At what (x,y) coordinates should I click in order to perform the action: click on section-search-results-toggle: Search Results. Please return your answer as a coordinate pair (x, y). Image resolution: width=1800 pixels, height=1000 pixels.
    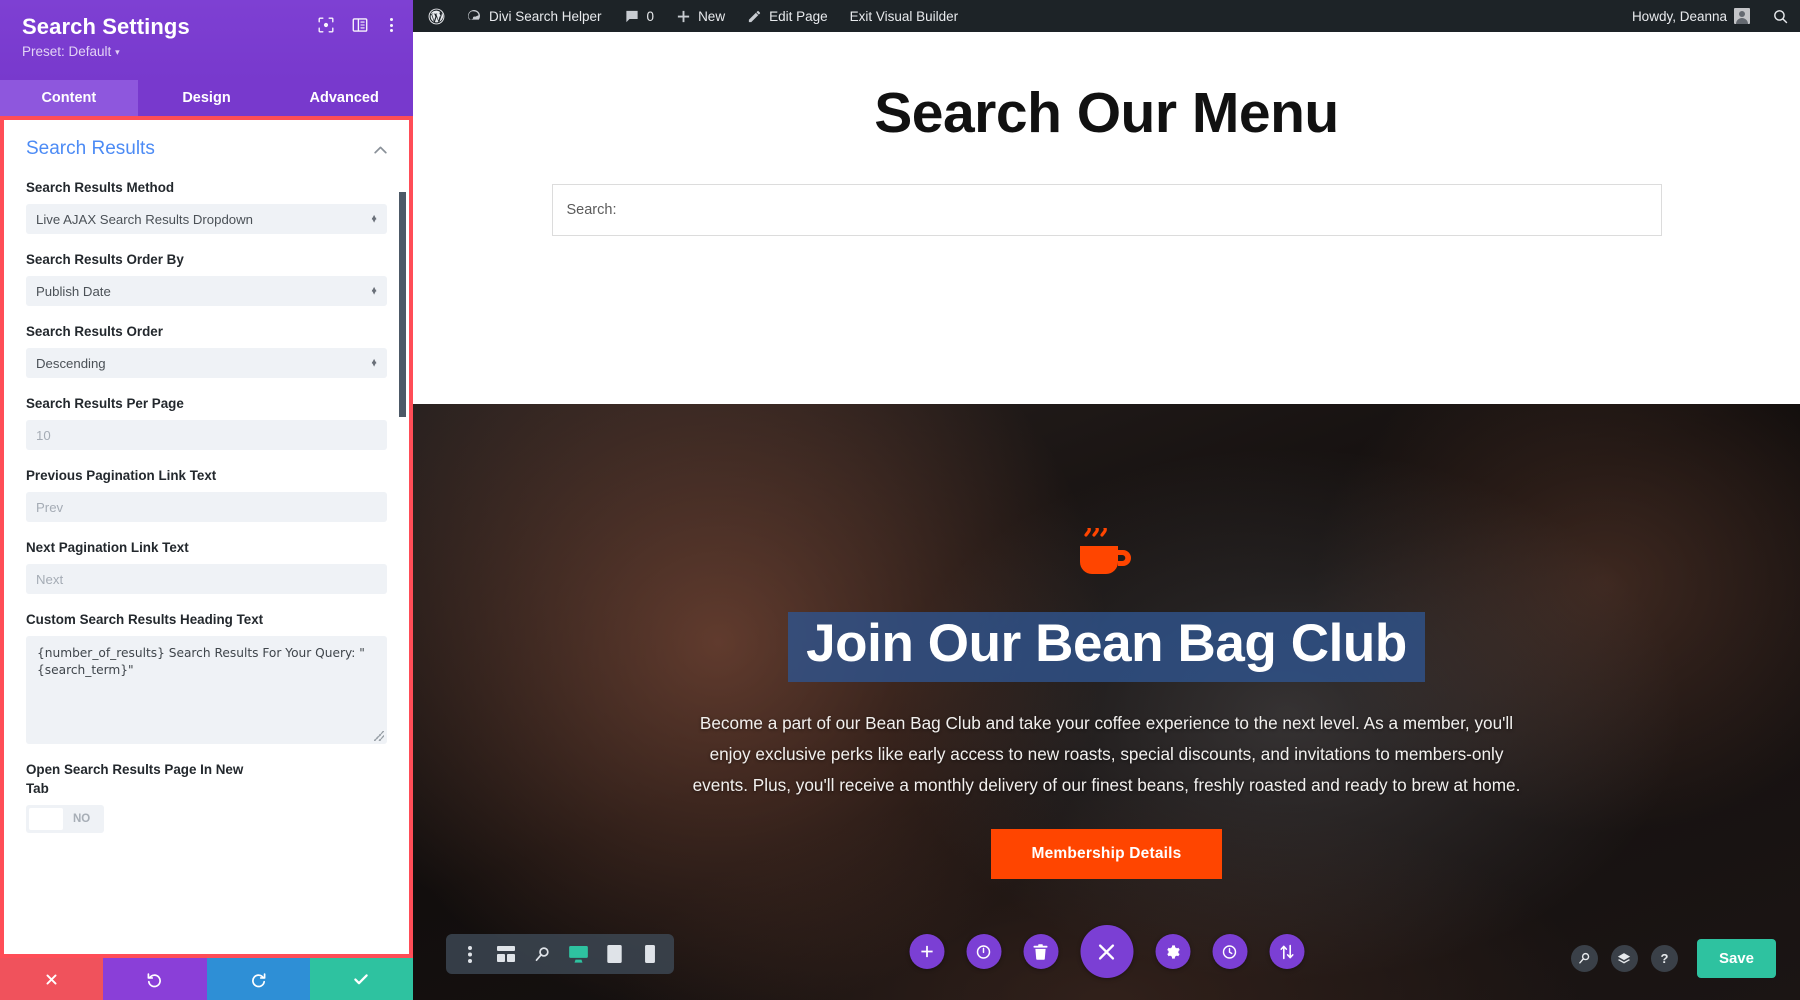
    Looking at the image, I should click on (206, 149).